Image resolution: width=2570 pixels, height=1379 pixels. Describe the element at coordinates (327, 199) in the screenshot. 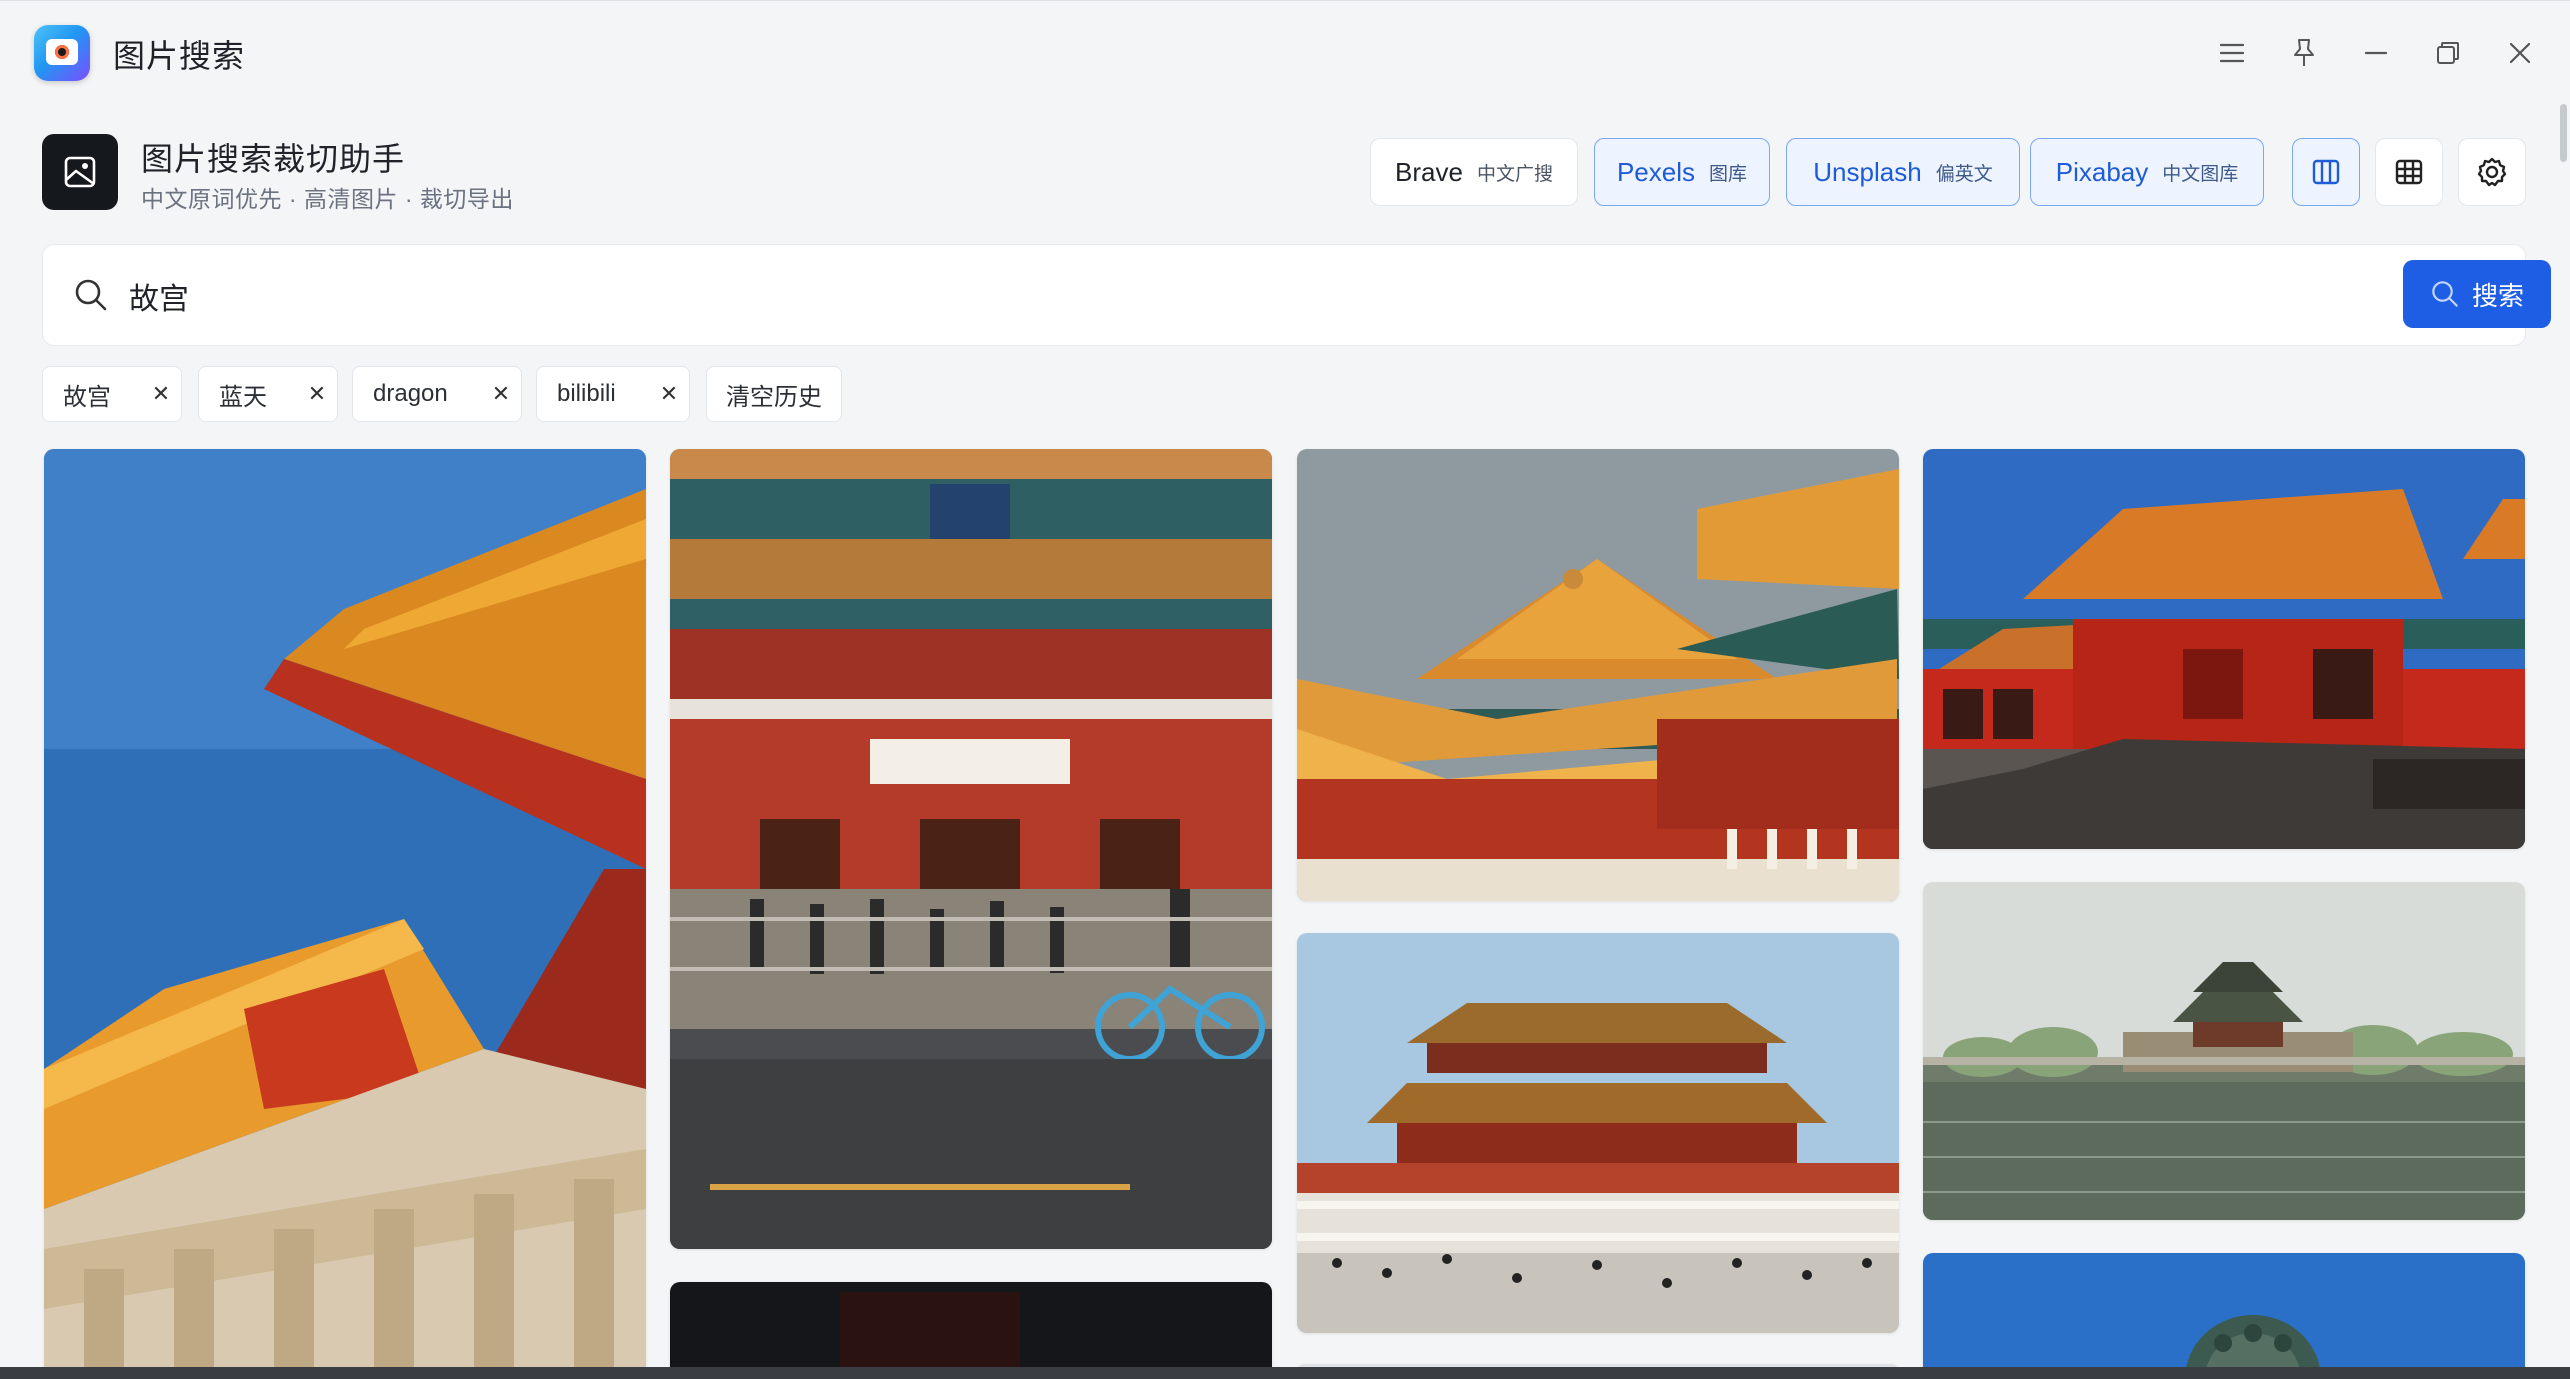

I see `page-subtitle: 中文原词优先 · 高清图片 · 裁切导出` at that location.